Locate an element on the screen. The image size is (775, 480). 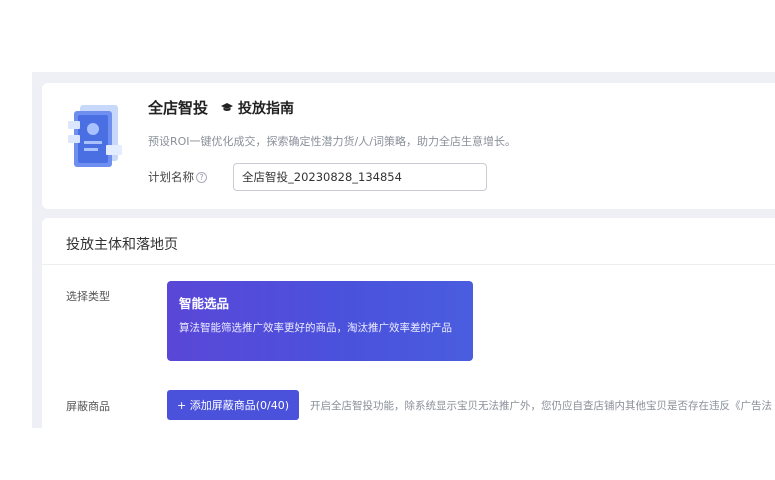
help-icon: ? is located at coordinates (201, 177).